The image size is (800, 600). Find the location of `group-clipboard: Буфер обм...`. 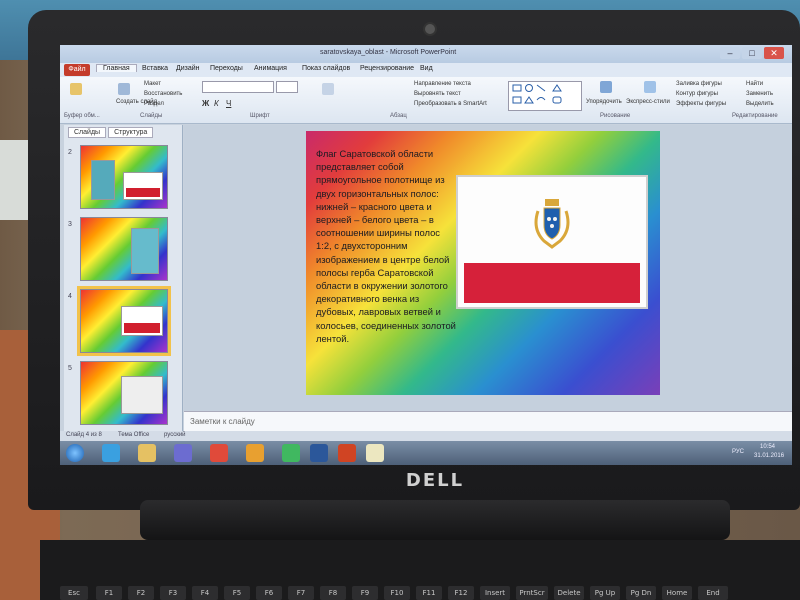

group-clipboard: Буфер обм... is located at coordinates (82, 116).